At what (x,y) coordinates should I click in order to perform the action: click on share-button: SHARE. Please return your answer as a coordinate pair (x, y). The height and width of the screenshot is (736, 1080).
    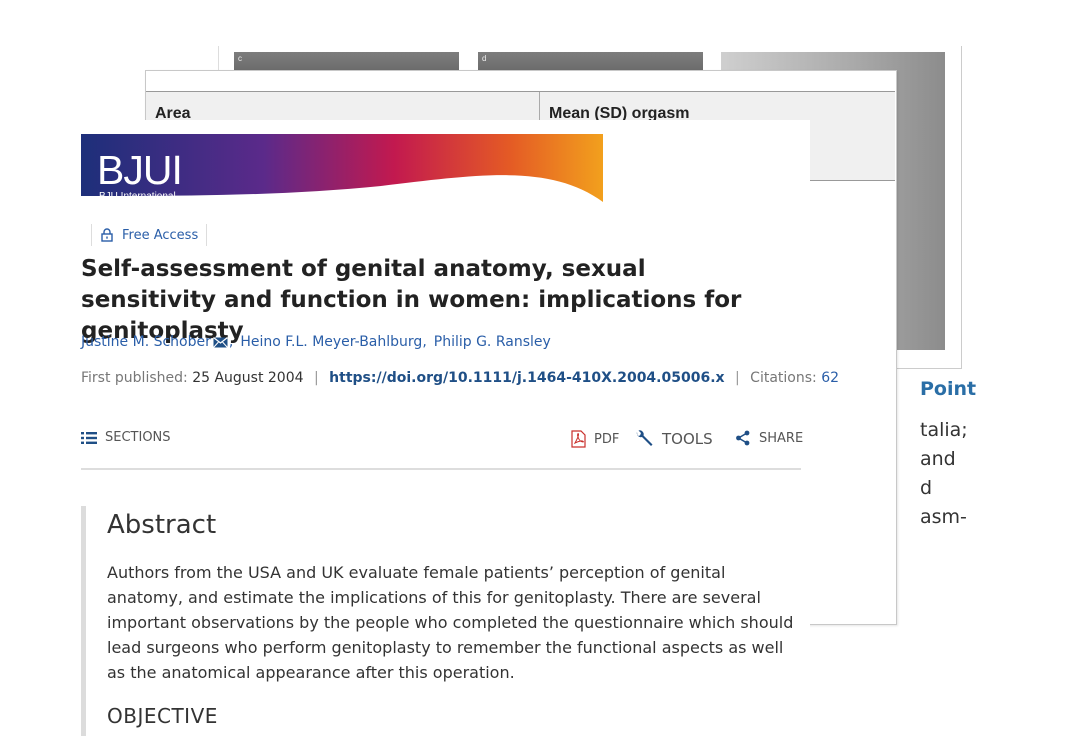
    Looking at the image, I should click on (769, 438).